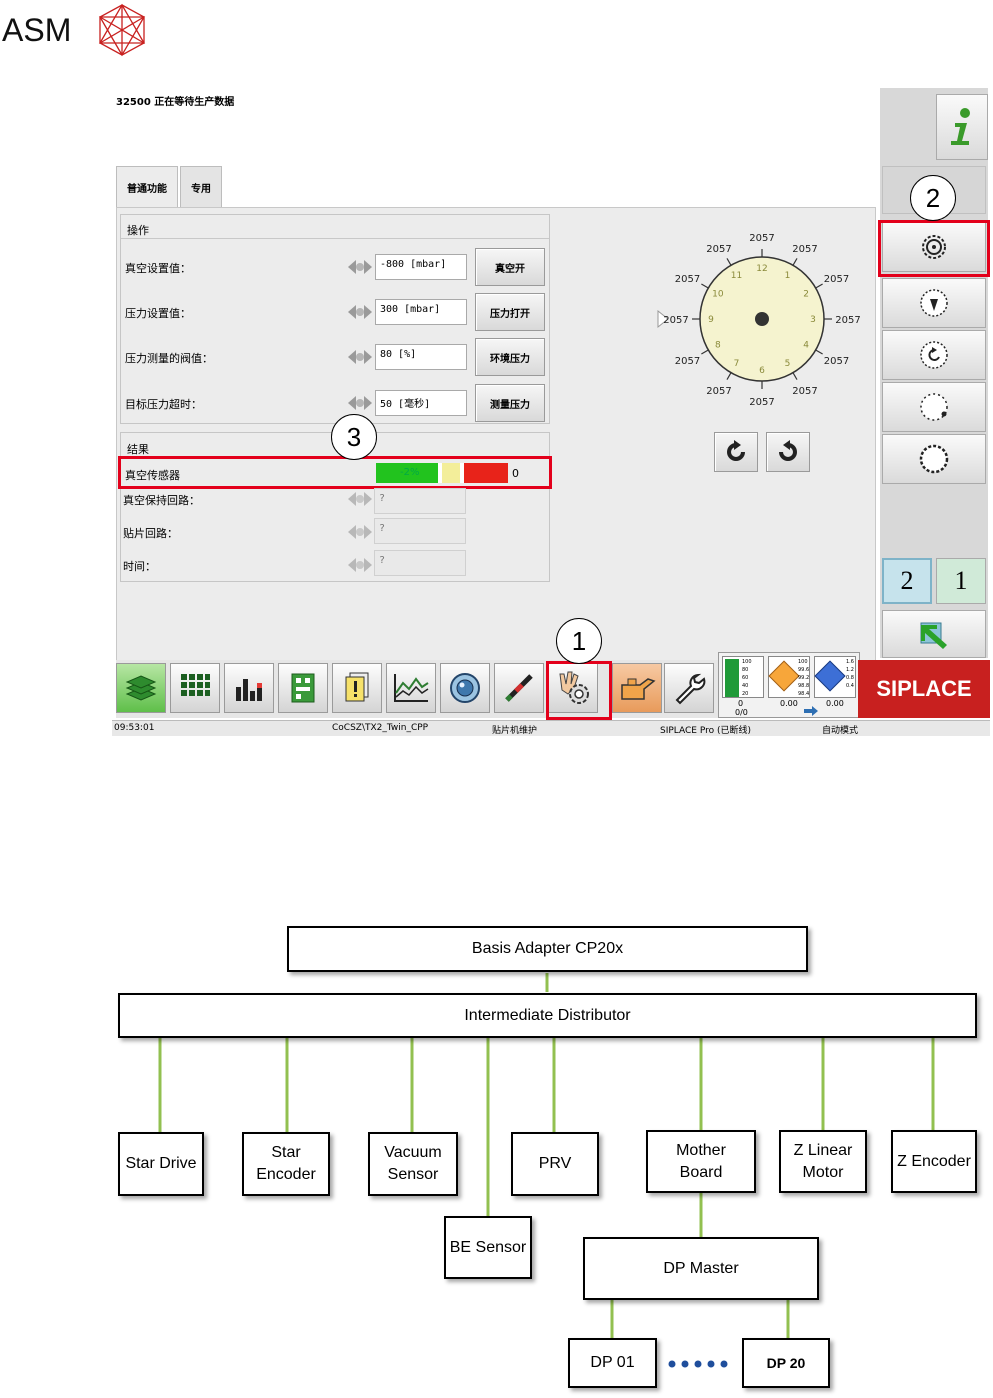 The width and height of the screenshot is (993, 1398). What do you see at coordinates (934, 1161) in the screenshot?
I see `z-encoder-box: Z Encoder` at bounding box center [934, 1161].